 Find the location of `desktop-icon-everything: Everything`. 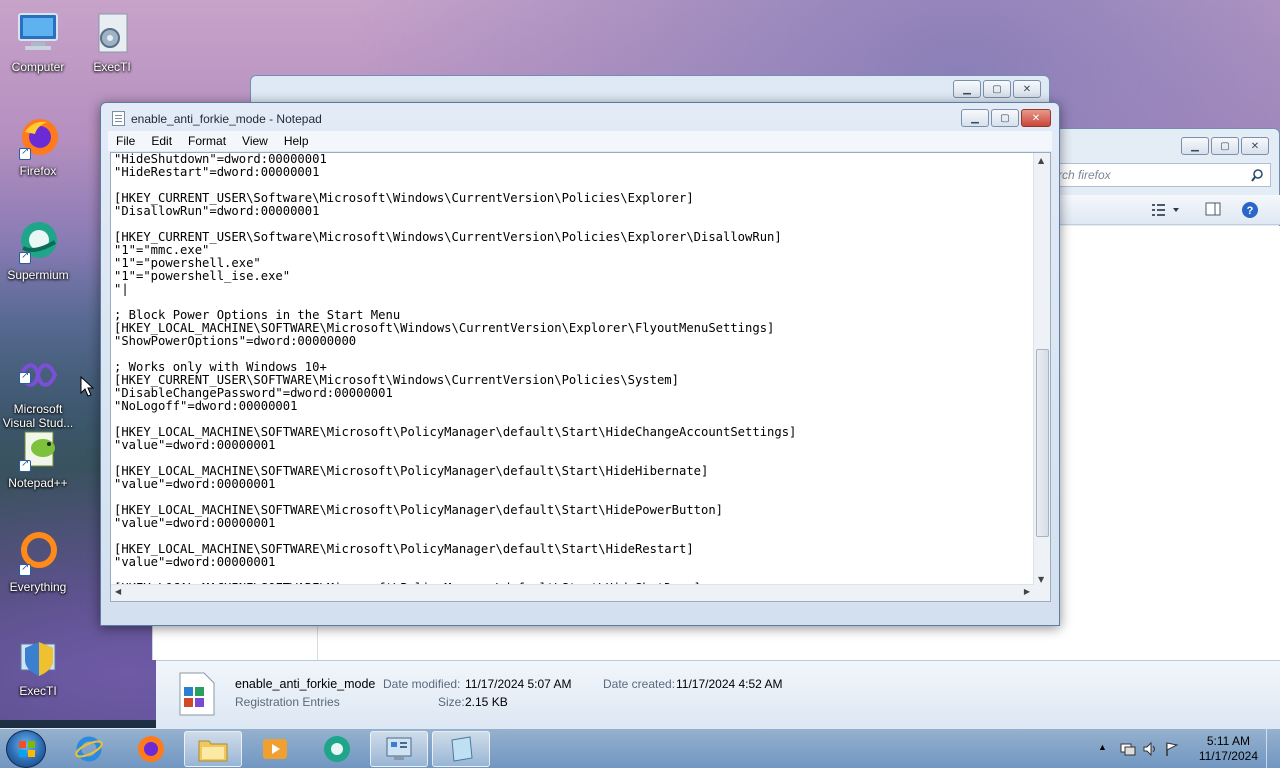

desktop-icon-everything: Everything is located at coordinates (38, 562).